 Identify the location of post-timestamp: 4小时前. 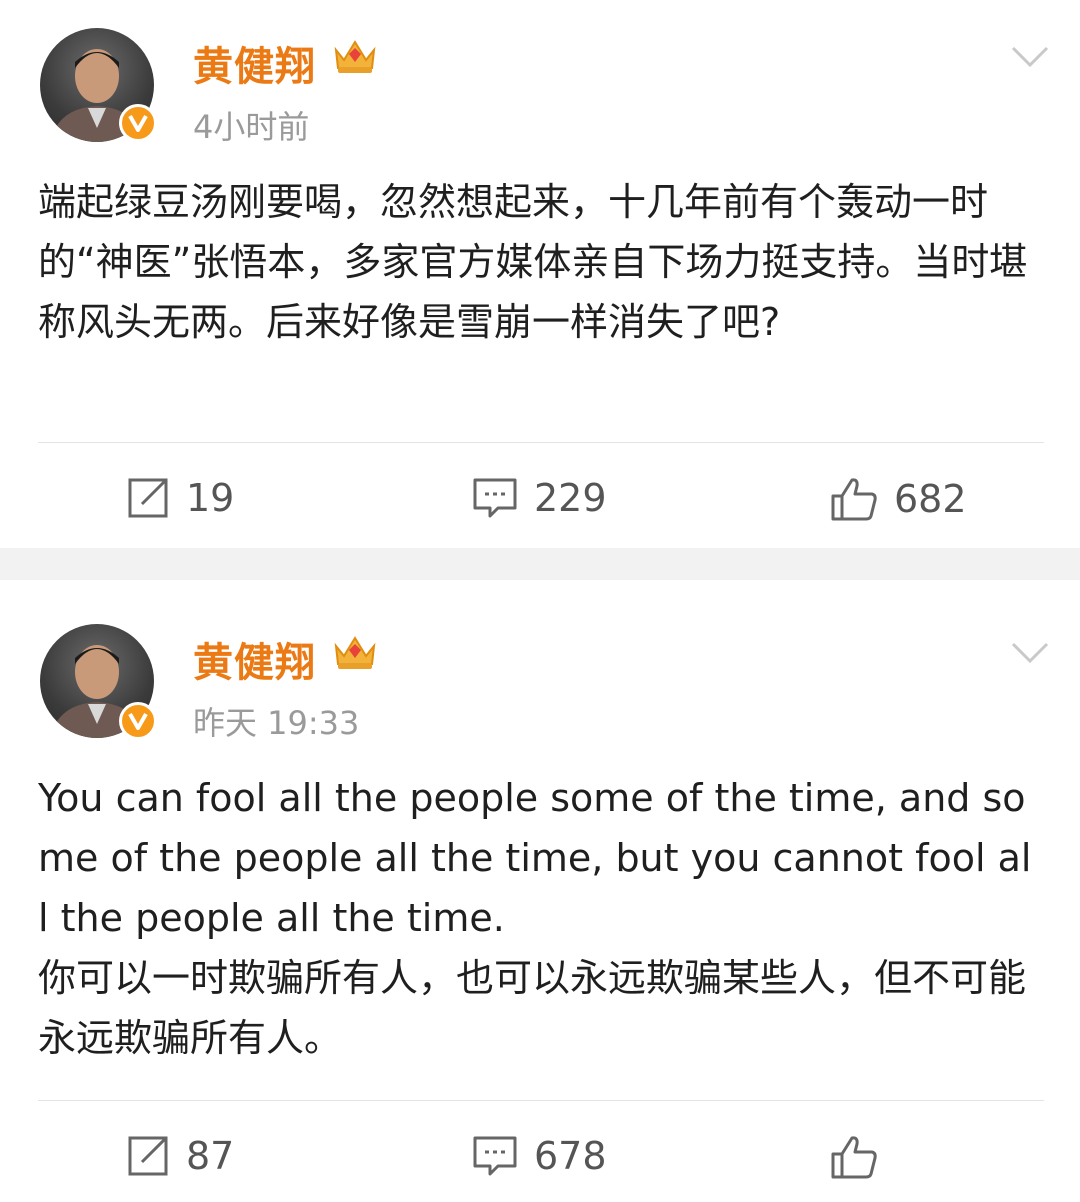
(251, 127).